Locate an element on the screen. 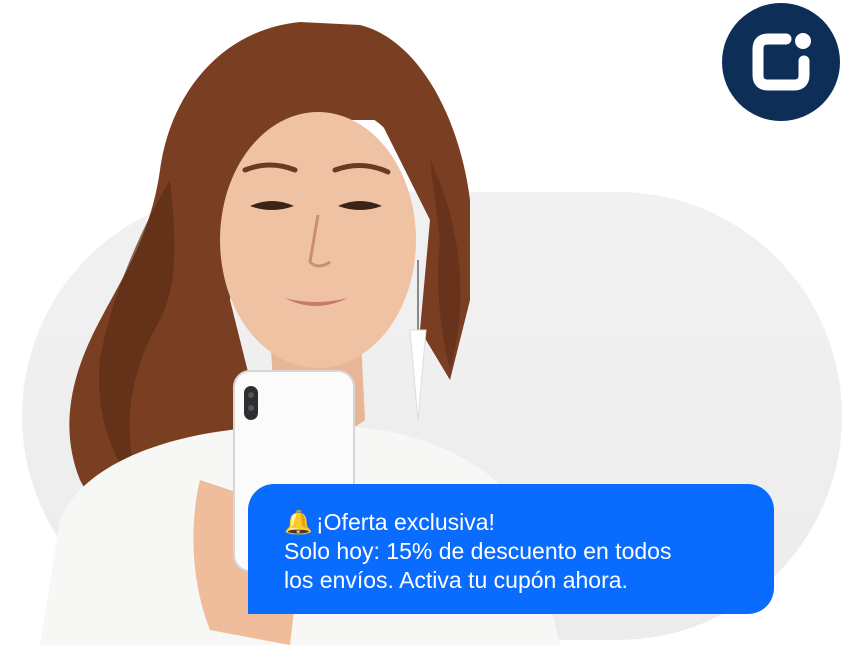 This screenshot has width=842, height=645. face is located at coordinates (318, 240).